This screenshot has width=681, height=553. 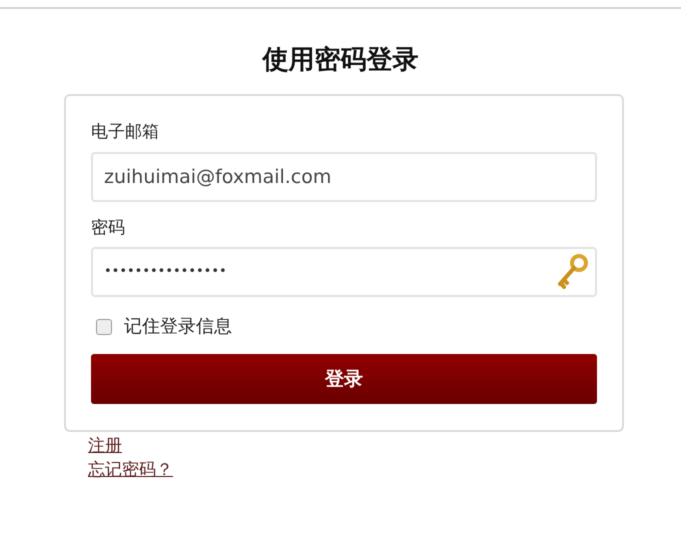 I want to click on text-link: 注册, so click(x=105, y=446).